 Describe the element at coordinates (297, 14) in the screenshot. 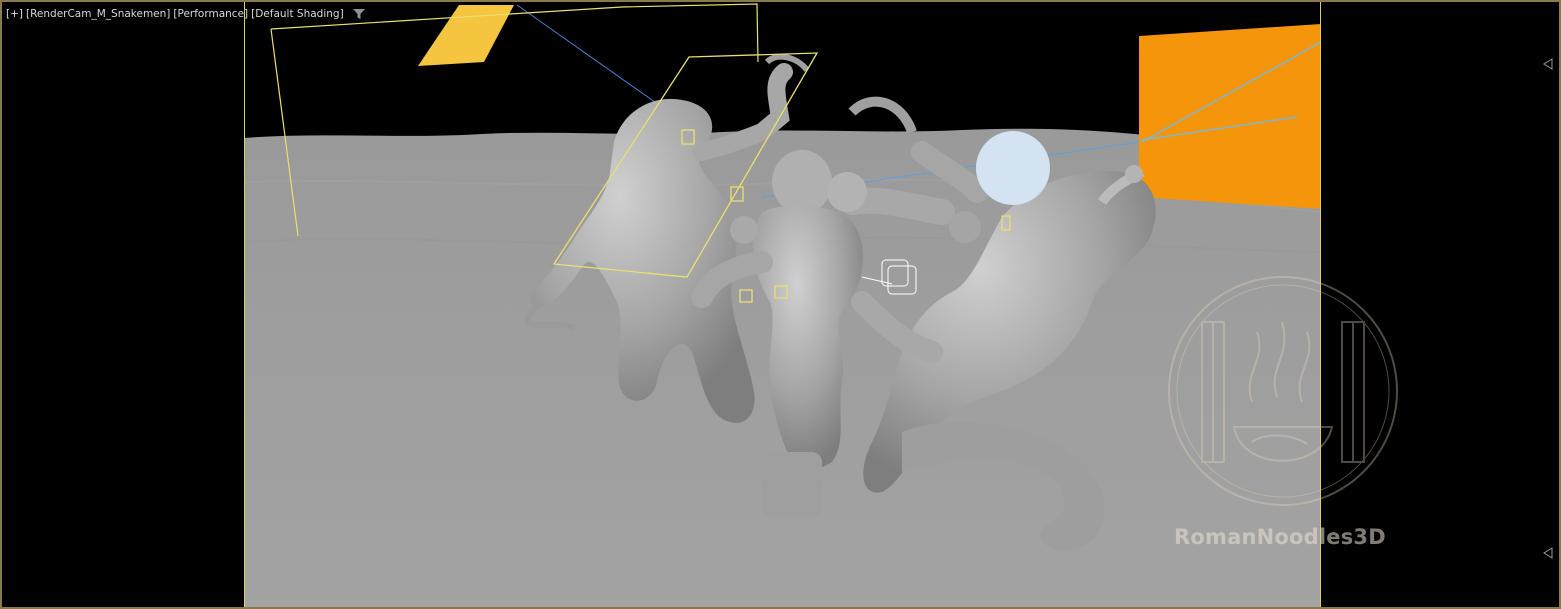

I see `viewport-shading-label: [Default Shading]` at that location.